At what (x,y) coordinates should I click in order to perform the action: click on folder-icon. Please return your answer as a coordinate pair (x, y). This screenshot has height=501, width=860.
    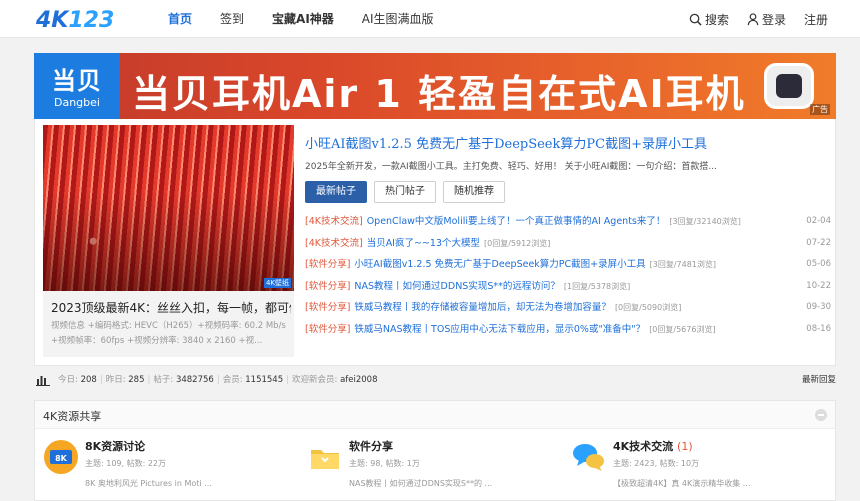
    Looking at the image, I should click on (325, 459).